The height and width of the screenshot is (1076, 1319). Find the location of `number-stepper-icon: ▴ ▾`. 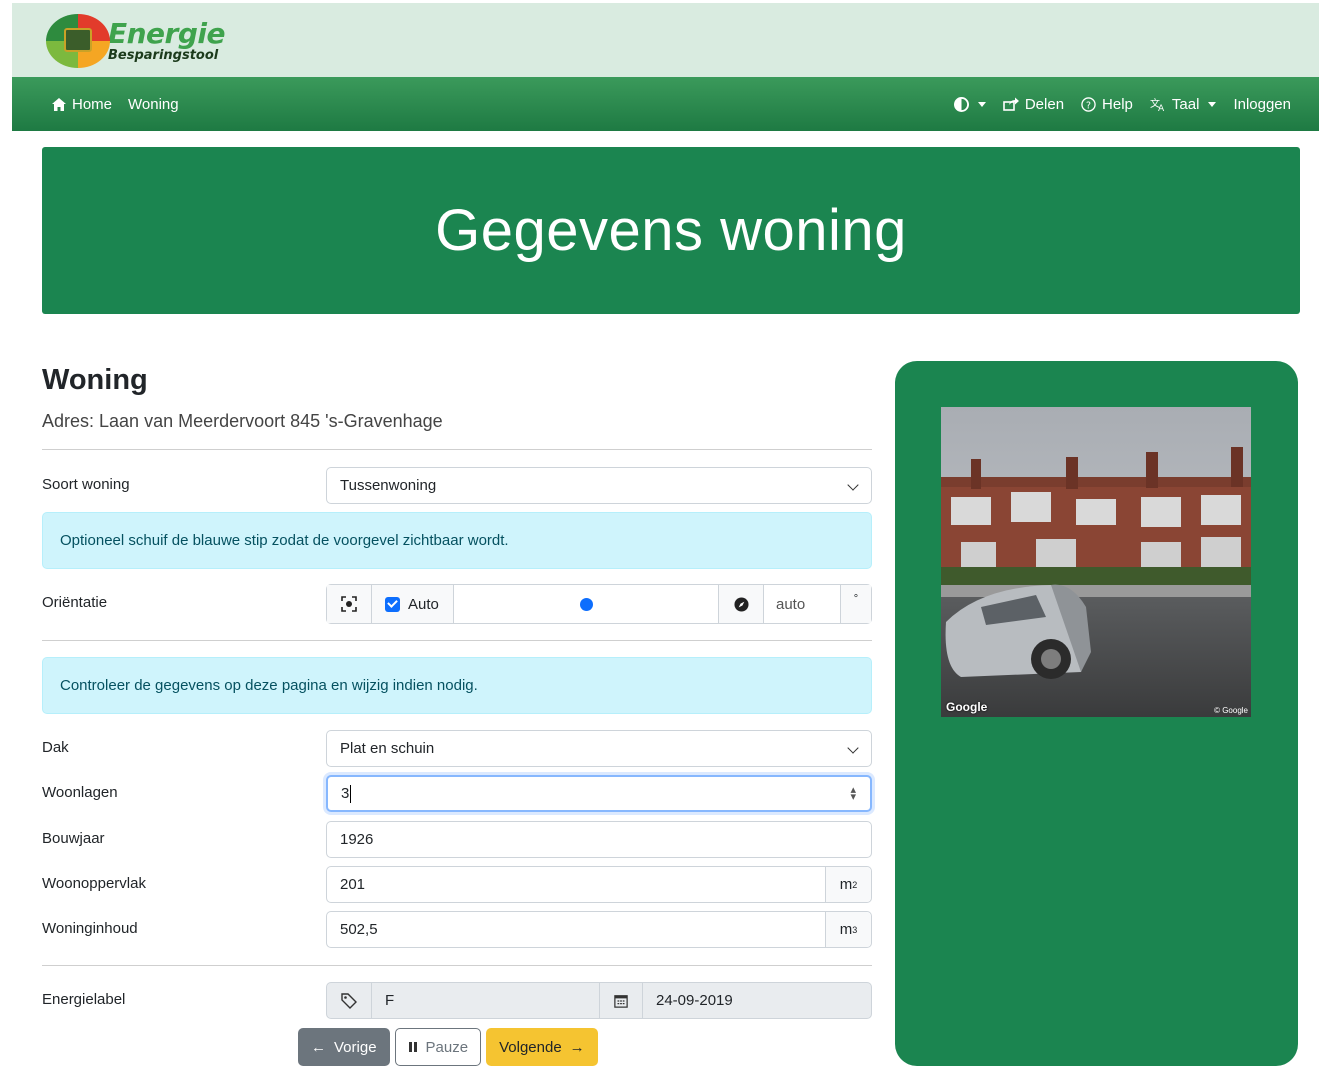

number-stepper-icon: ▴ ▾ is located at coordinates (853, 794).